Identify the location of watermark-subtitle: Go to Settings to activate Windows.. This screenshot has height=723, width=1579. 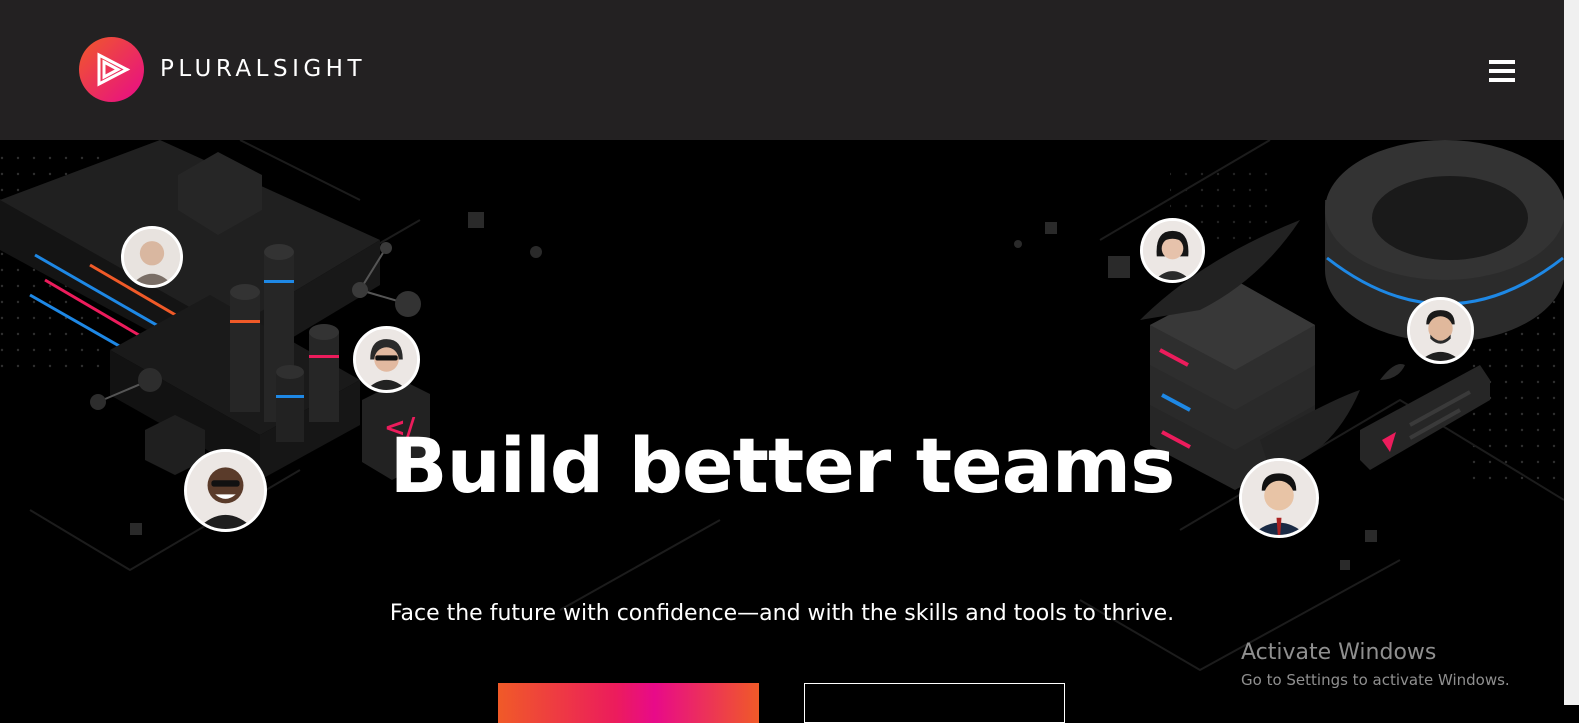
(1375, 680).